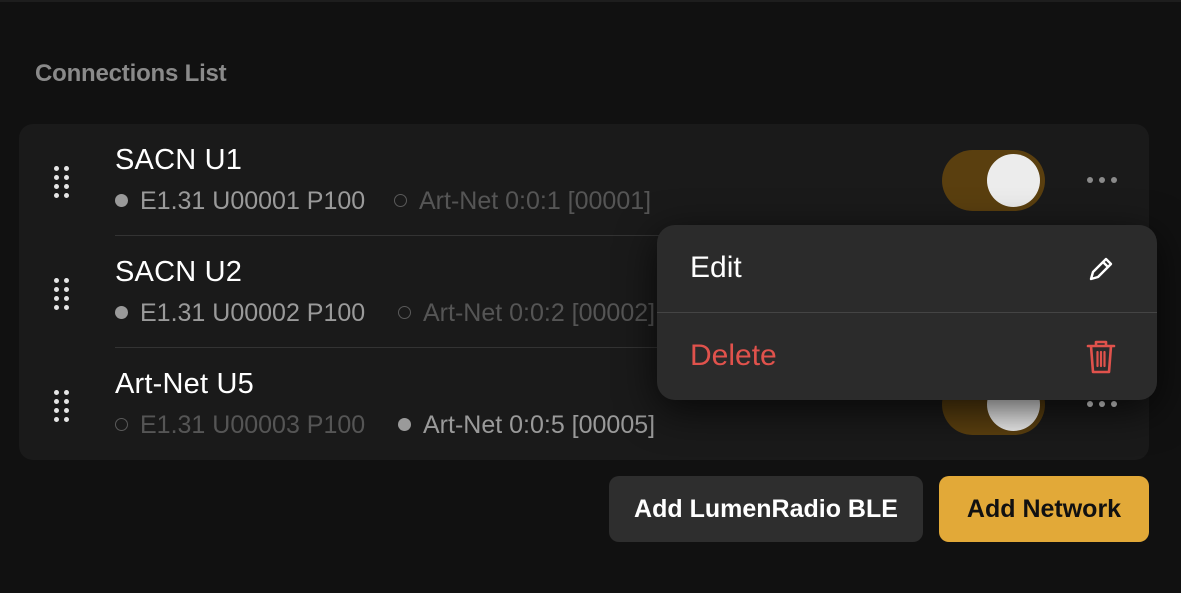  I want to click on context-menu: Edit Delete, so click(907, 312).